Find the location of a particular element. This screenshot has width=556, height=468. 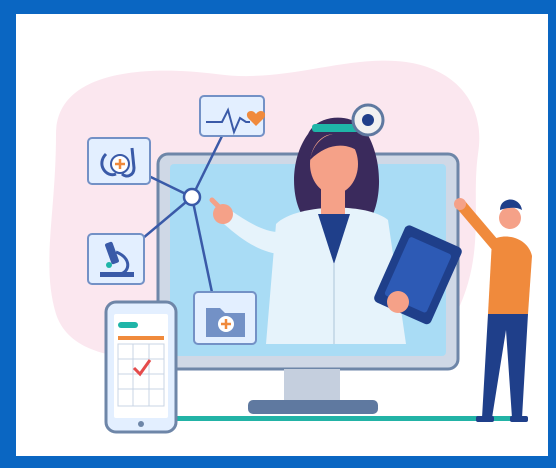

monitor-base is located at coordinates (313, 407).